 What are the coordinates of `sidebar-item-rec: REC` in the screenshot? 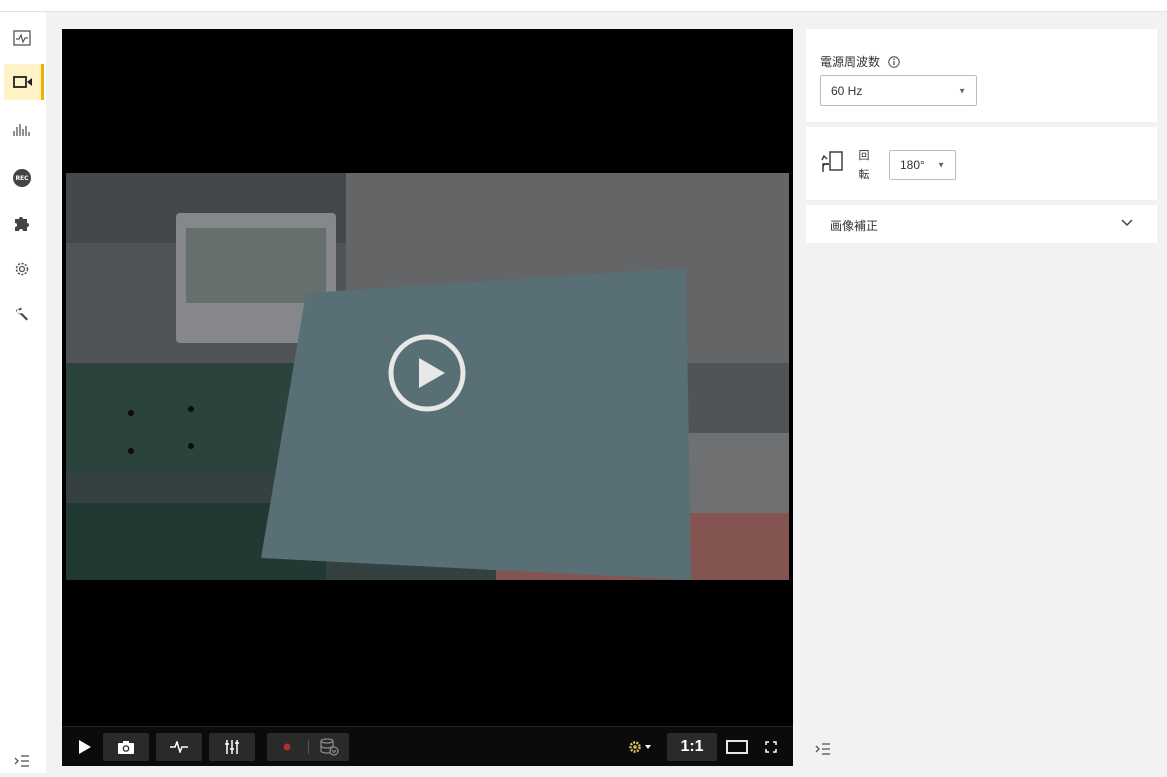 It's located at (22, 178).